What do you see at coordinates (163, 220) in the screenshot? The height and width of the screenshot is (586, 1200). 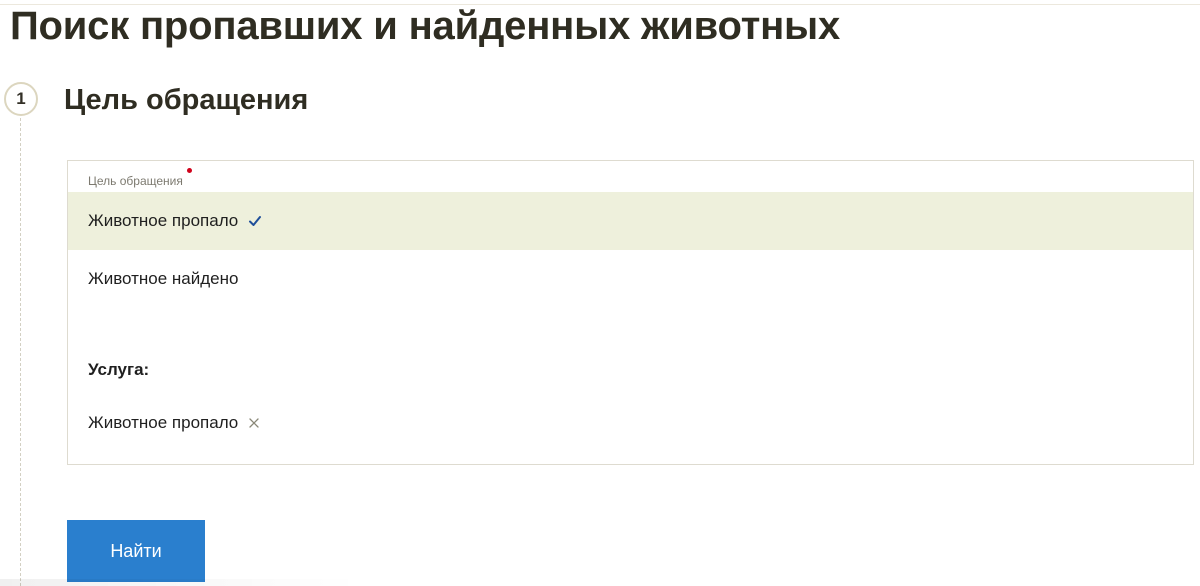 I see `option-label: Животное пропало` at bounding box center [163, 220].